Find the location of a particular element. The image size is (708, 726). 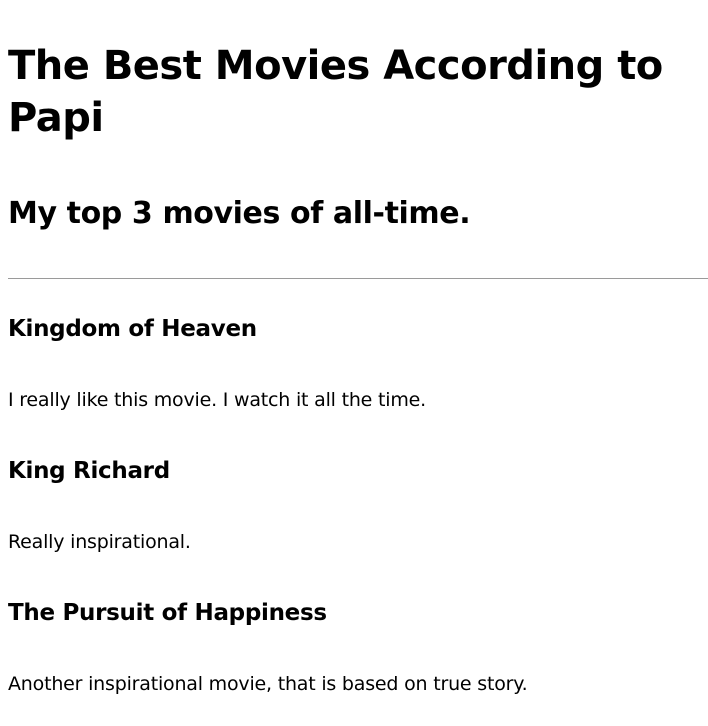

movie-title: Kingdom of Heaven is located at coordinates (132, 329).